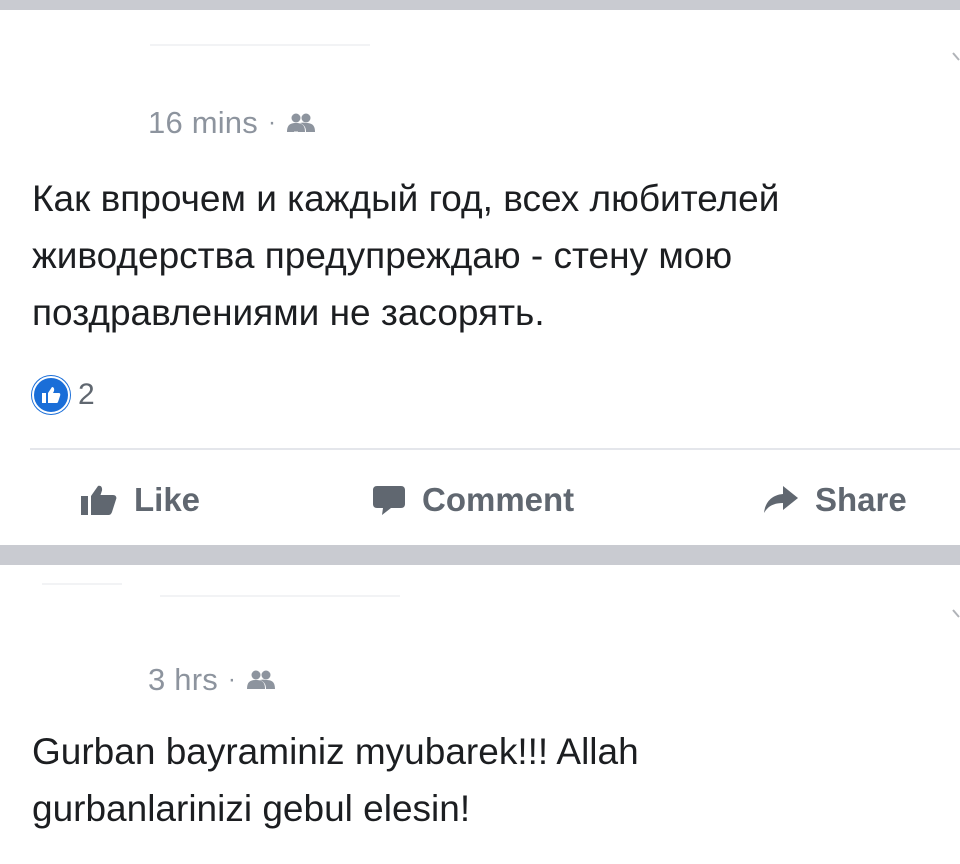 Image resolution: width=960 pixels, height=864 pixels. I want to click on post-timestamp: 3 hrs, so click(183, 680).